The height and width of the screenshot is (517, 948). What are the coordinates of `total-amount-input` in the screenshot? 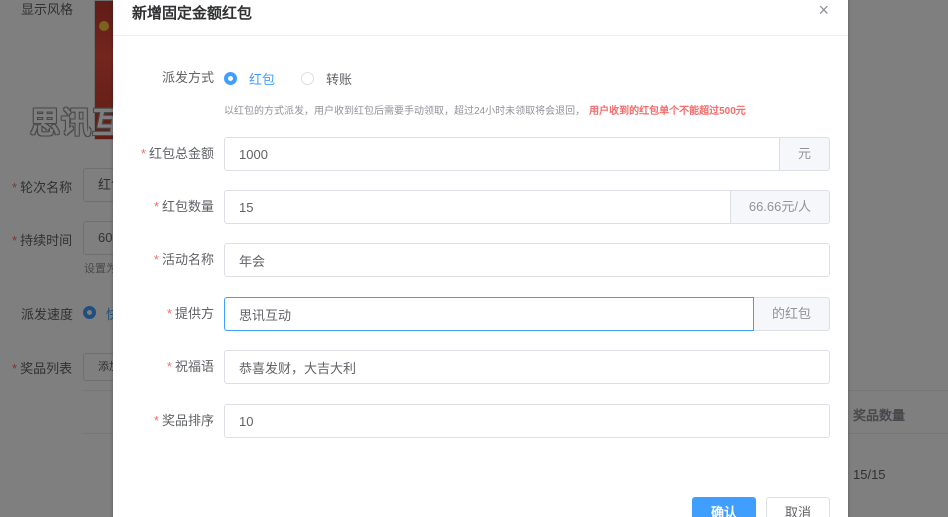 It's located at (502, 154).